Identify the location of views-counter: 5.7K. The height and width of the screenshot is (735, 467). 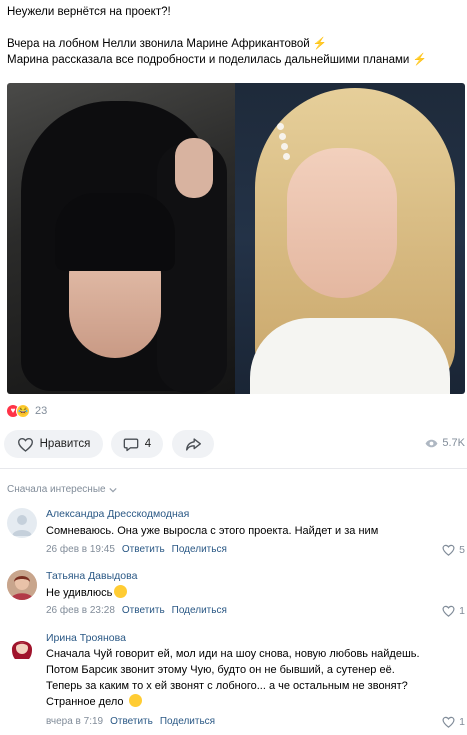
(445, 443).